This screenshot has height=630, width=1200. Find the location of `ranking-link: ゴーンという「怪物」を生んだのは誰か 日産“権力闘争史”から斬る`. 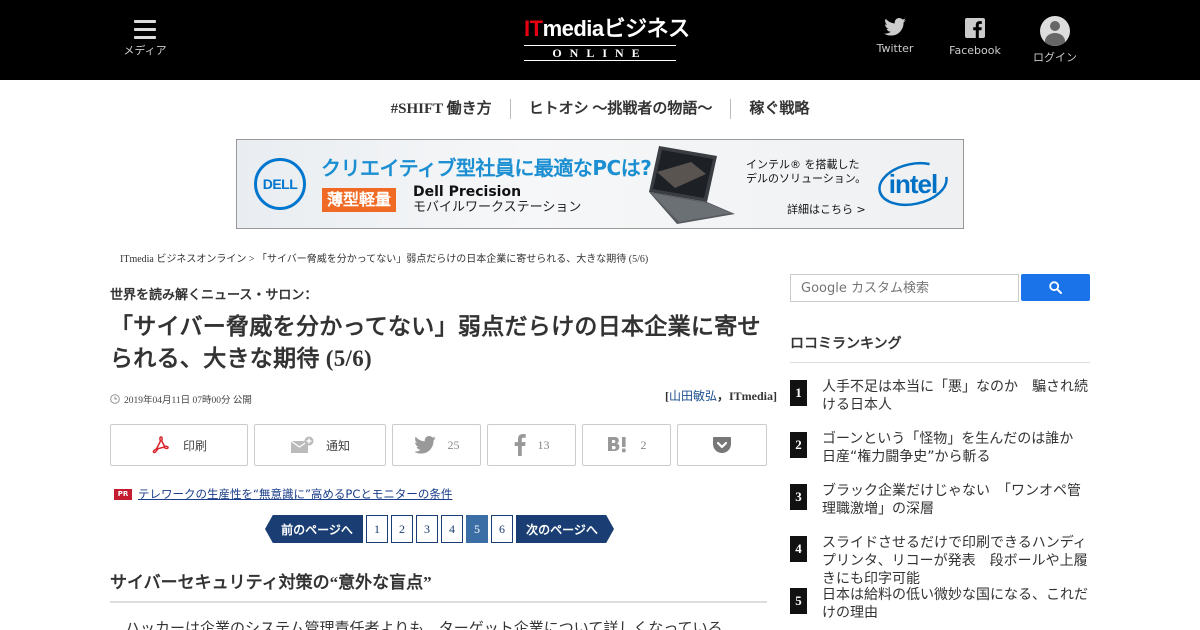

ranking-link: ゴーンという「怪物」を生んだのは誰か 日産“権力闘争史”から斬る is located at coordinates (956, 448).